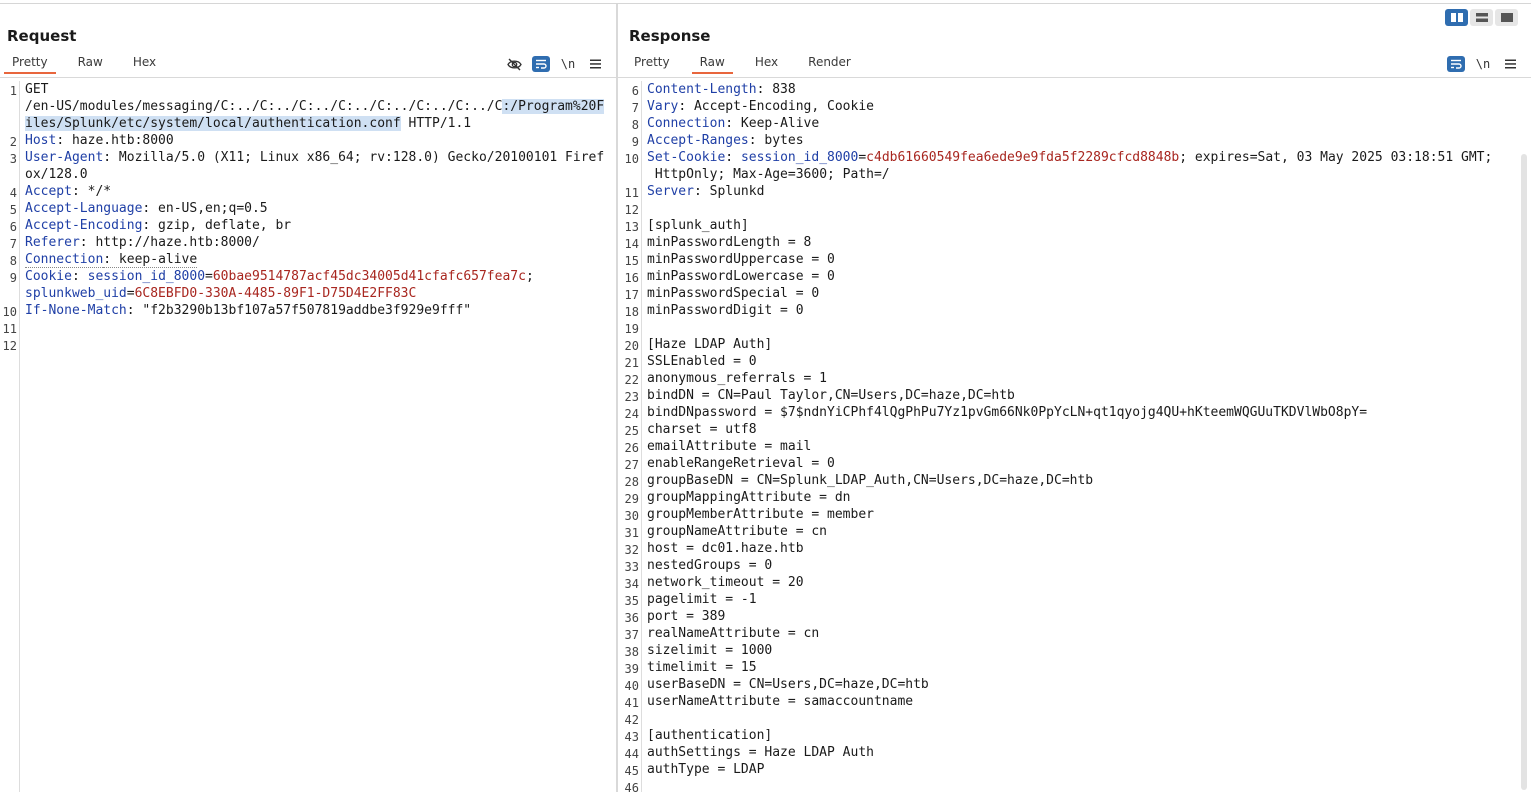  Describe the element at coordinates (1071, 599) in the screenshot. I see `code-line: 35 pagelimit = -1` at that location.